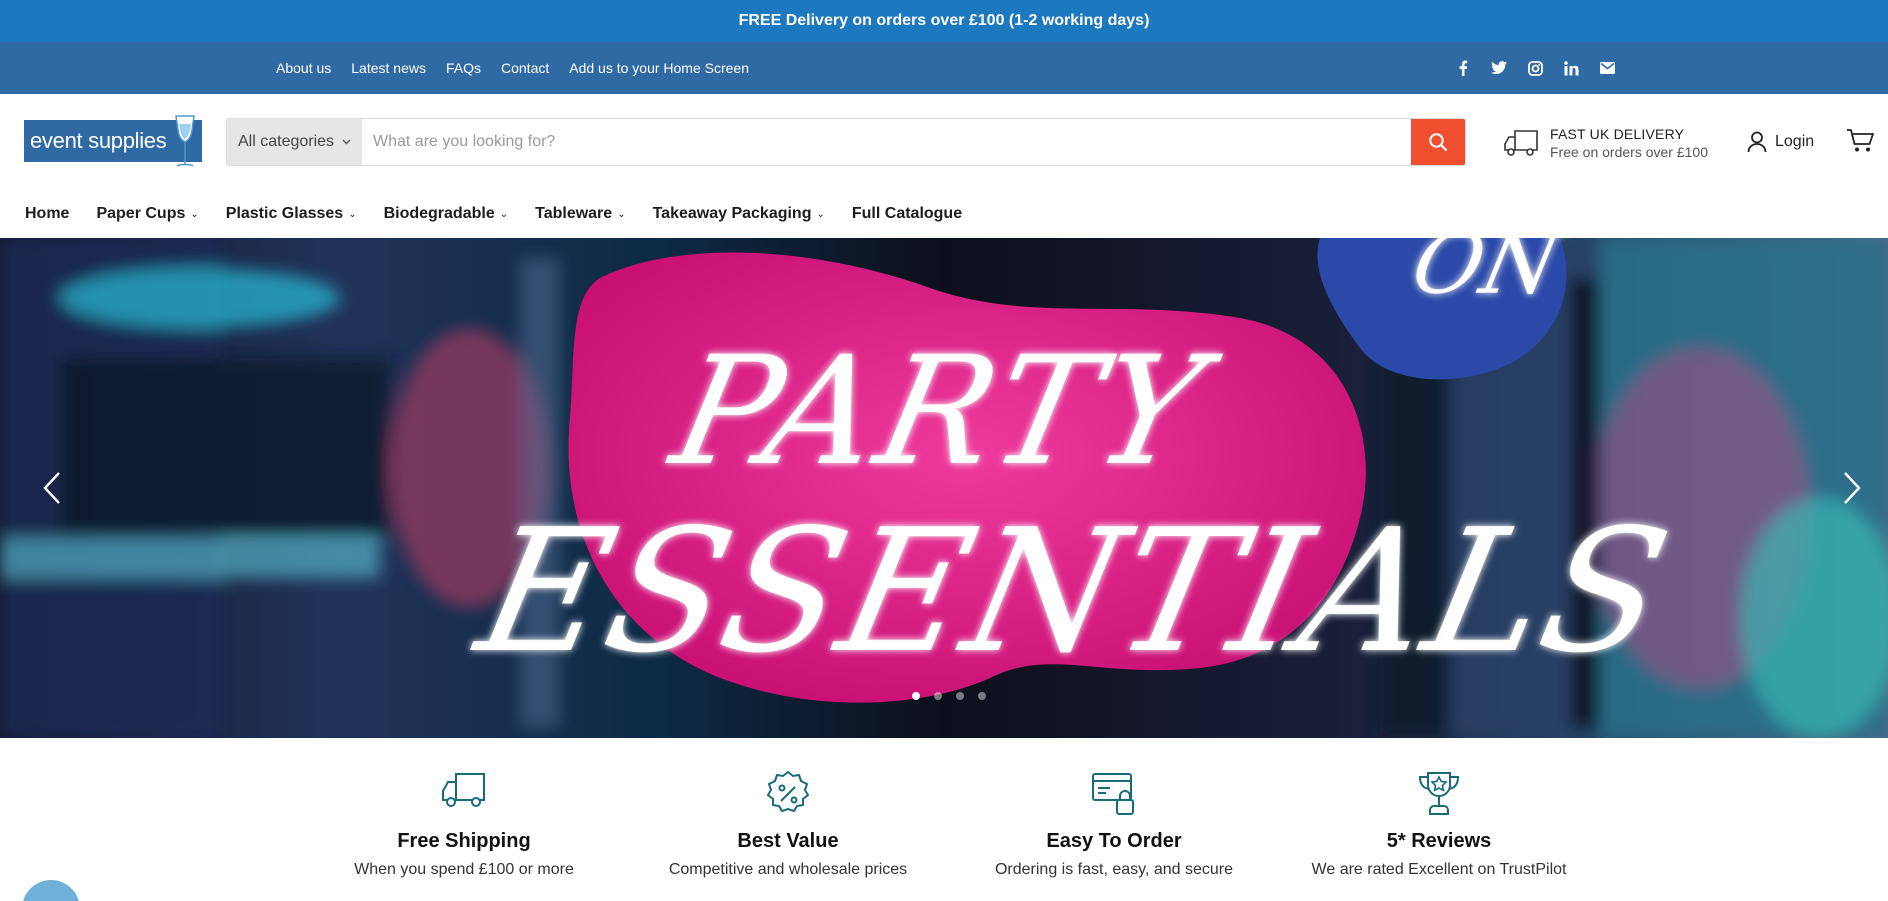 The image size is (1888, 901). Describe the element at coordinates (284, 213) in the screenshot. I see `nav-item-label: Plastic Glasses` at that location.